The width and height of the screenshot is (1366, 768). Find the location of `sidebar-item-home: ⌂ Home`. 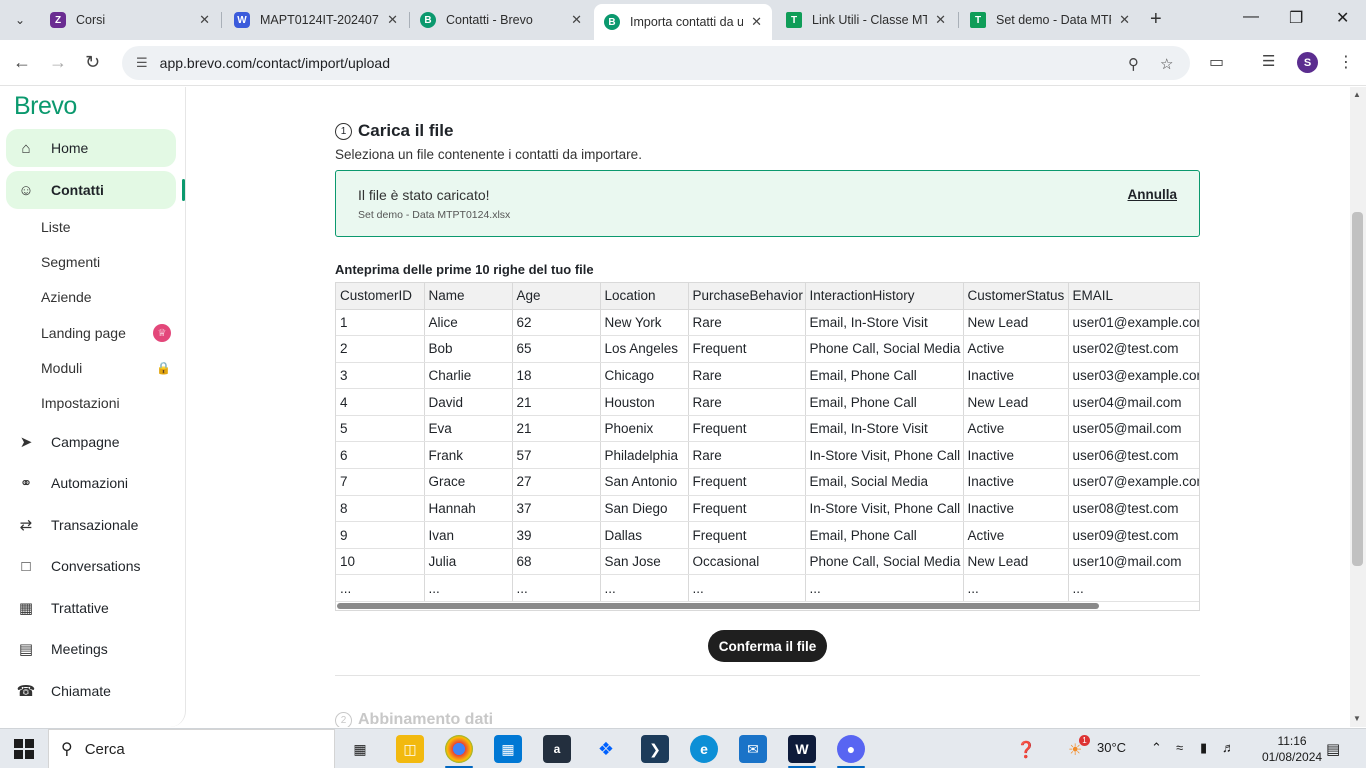

sidebar-item-home: ⌂ Home is located at coordinates (91, 148).